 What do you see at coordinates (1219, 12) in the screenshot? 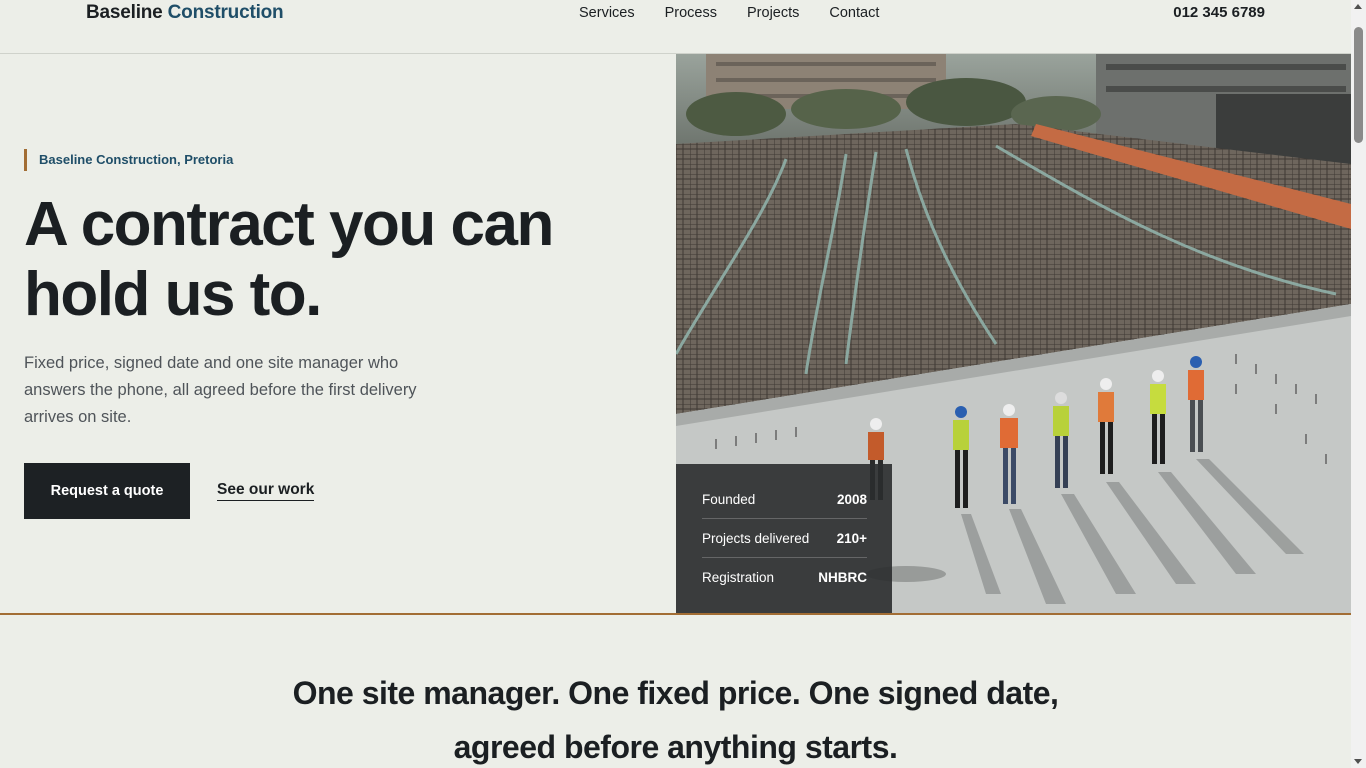
I see `phone-link: 012 345 6789` at bounding box center [1219, 12].